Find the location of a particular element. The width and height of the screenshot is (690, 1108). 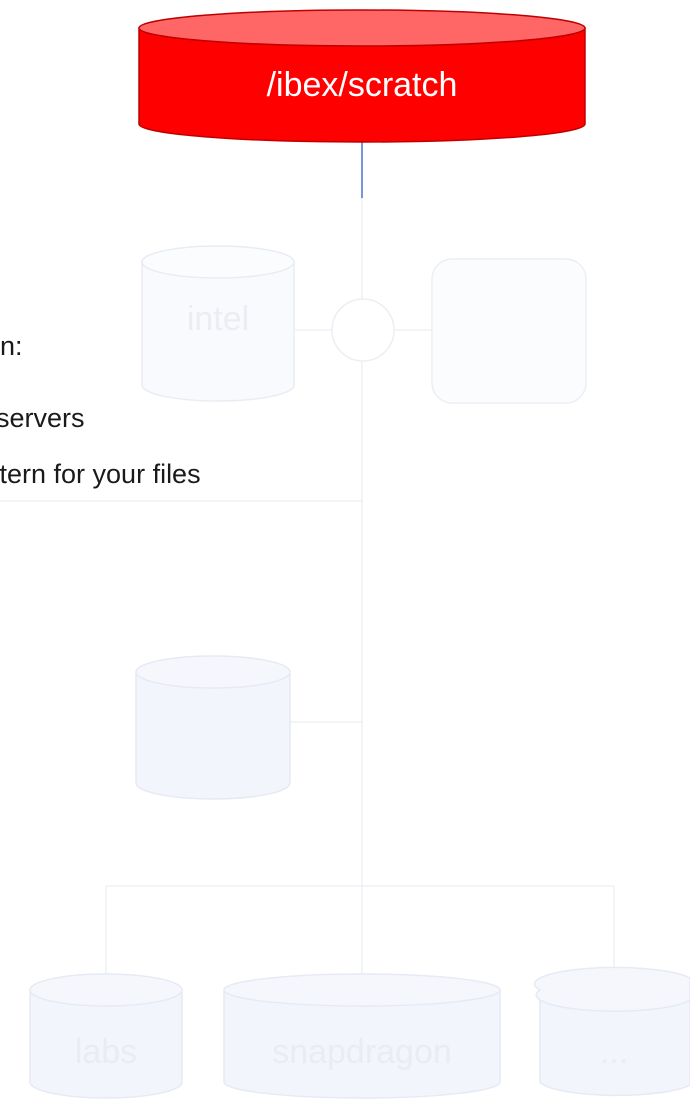

labs-cylinder: labs is located at coordinates (106, 1036).